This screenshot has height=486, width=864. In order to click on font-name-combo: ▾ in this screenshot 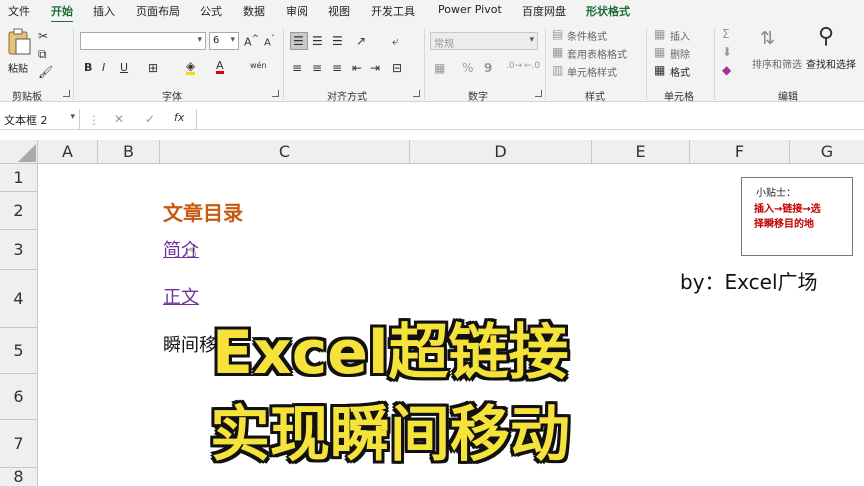, I will do `click(143, 41)`.